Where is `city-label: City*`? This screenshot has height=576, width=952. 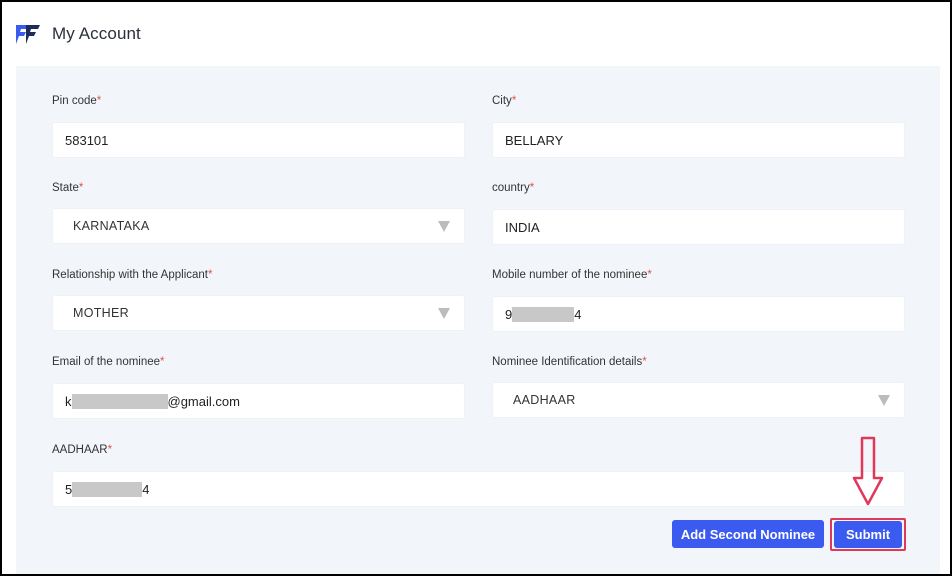 city-label: City* is located at coordinates (504, 101).